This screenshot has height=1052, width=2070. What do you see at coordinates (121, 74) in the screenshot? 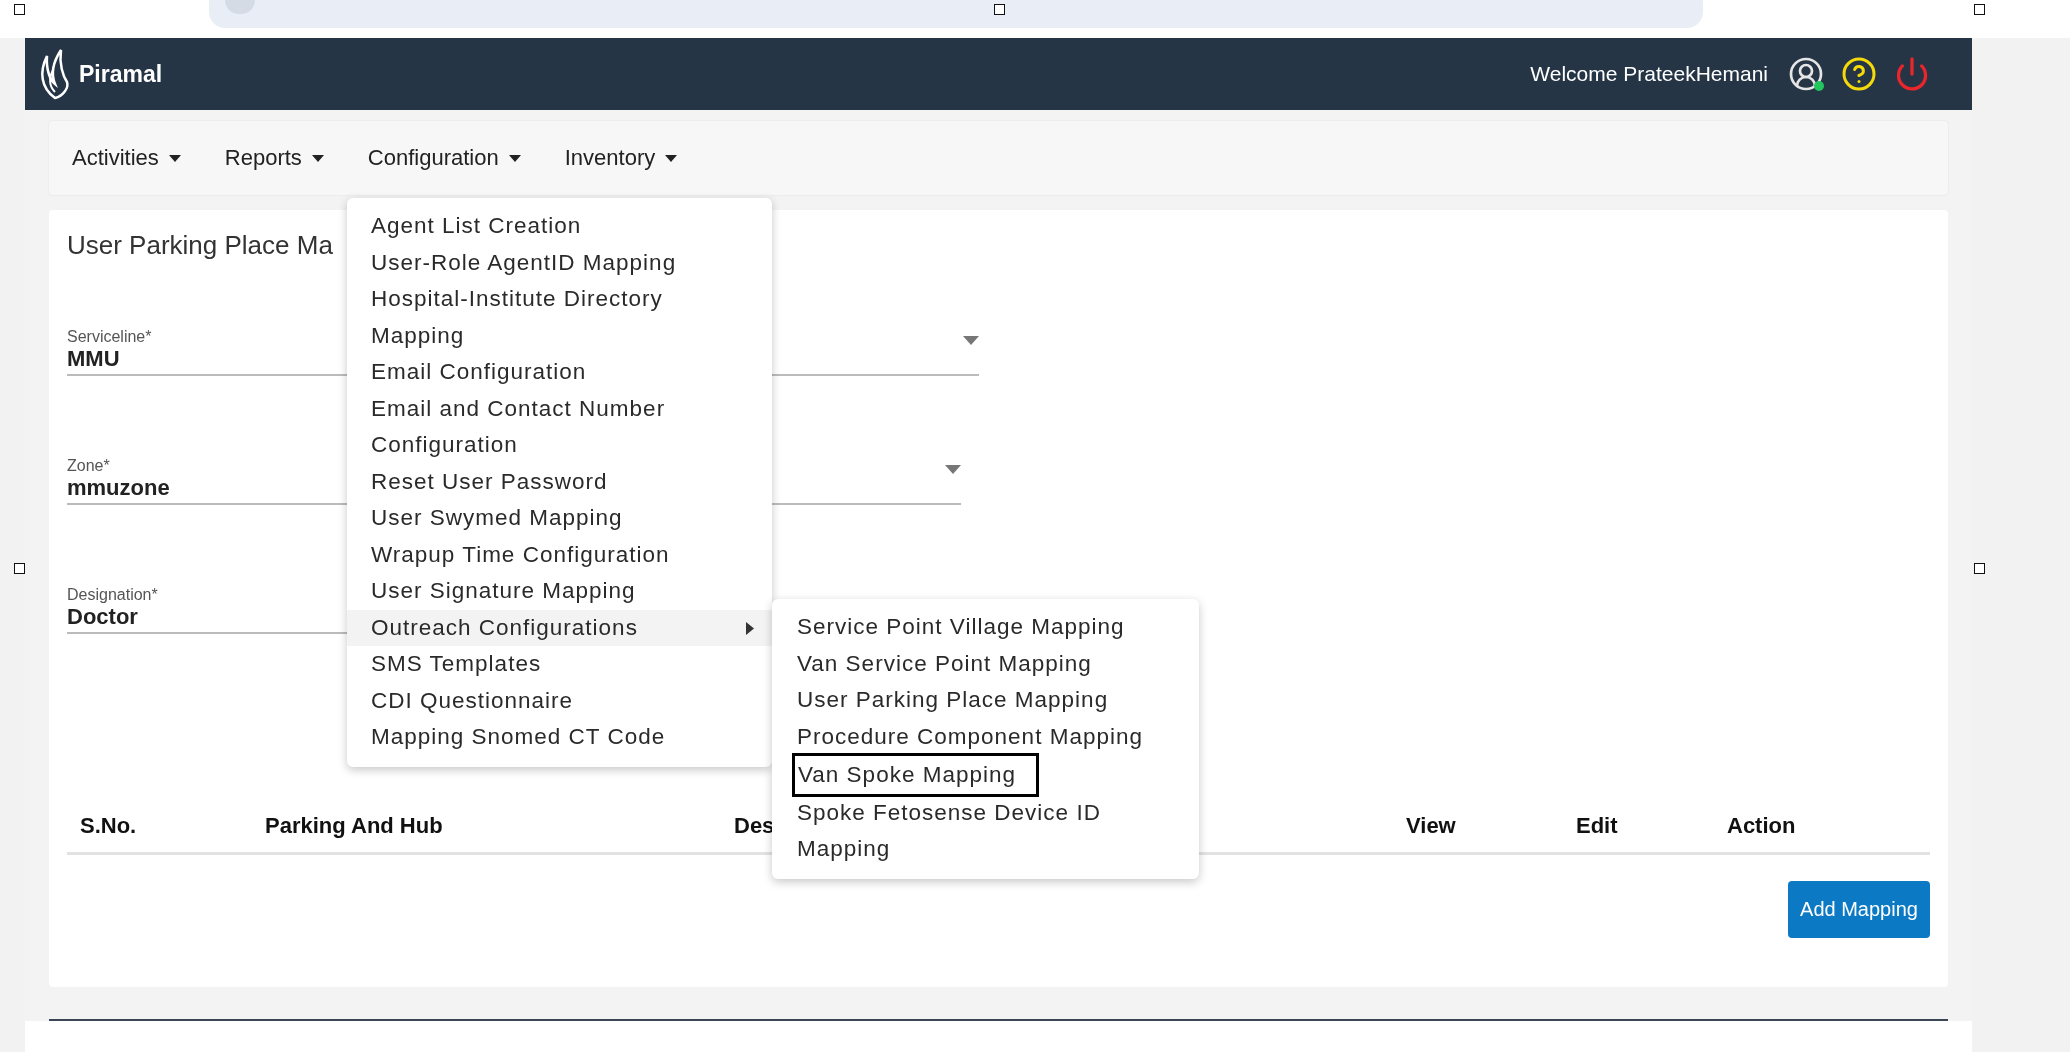
I see `brand-name: Piramal` at bounding box center [121, 74].